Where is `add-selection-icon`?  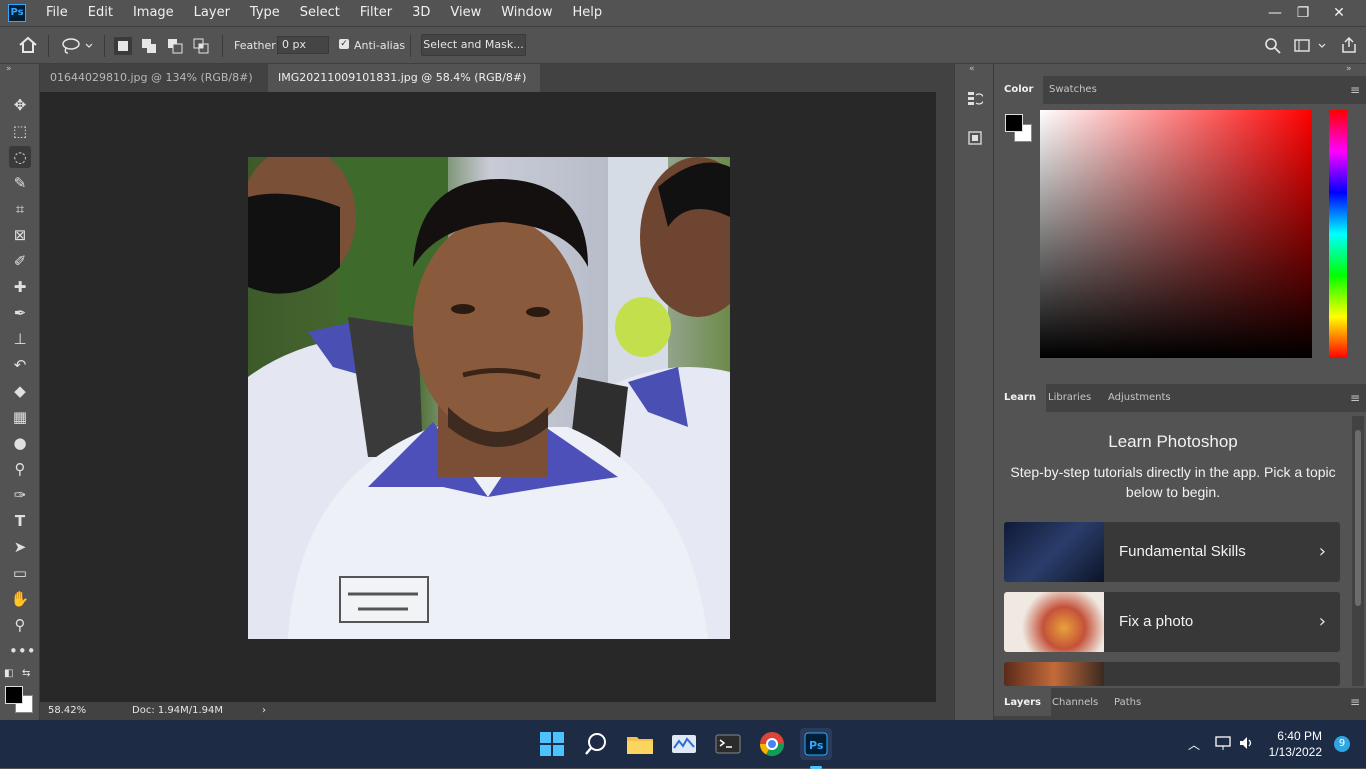 add-selection-icon is located at coordinates (149, 46).